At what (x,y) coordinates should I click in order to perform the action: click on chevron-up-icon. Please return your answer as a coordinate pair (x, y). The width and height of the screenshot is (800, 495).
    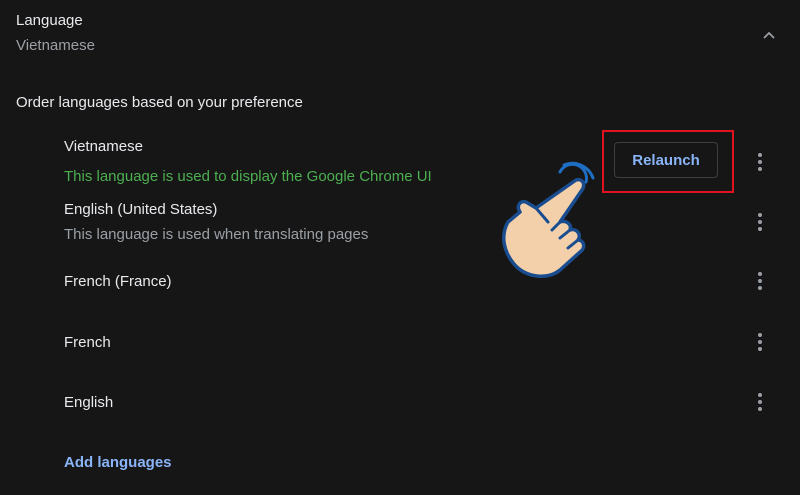
    Looking at the image, I should click on (769, 35).